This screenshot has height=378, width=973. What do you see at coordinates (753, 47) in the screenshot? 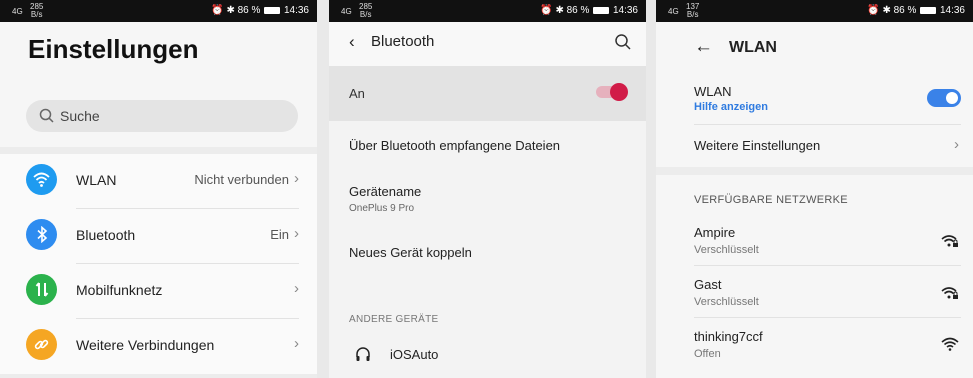
I see `page-title: WLAN` at bounding box center [753, 47].